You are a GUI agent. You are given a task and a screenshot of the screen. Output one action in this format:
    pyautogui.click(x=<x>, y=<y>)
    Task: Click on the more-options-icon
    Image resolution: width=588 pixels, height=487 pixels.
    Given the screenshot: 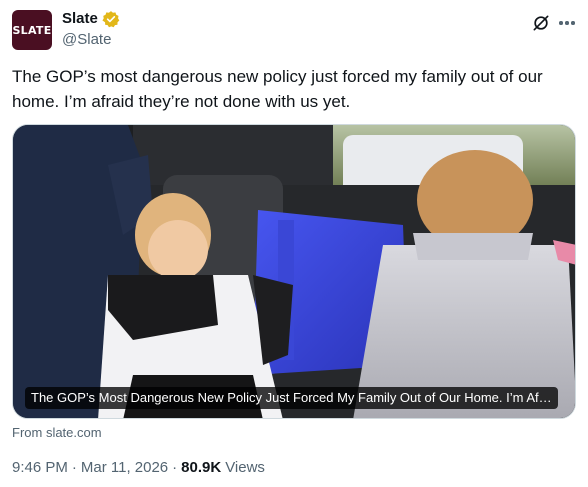 What is the action you would take?
    pyautogui.click(x=567, y=23)
    